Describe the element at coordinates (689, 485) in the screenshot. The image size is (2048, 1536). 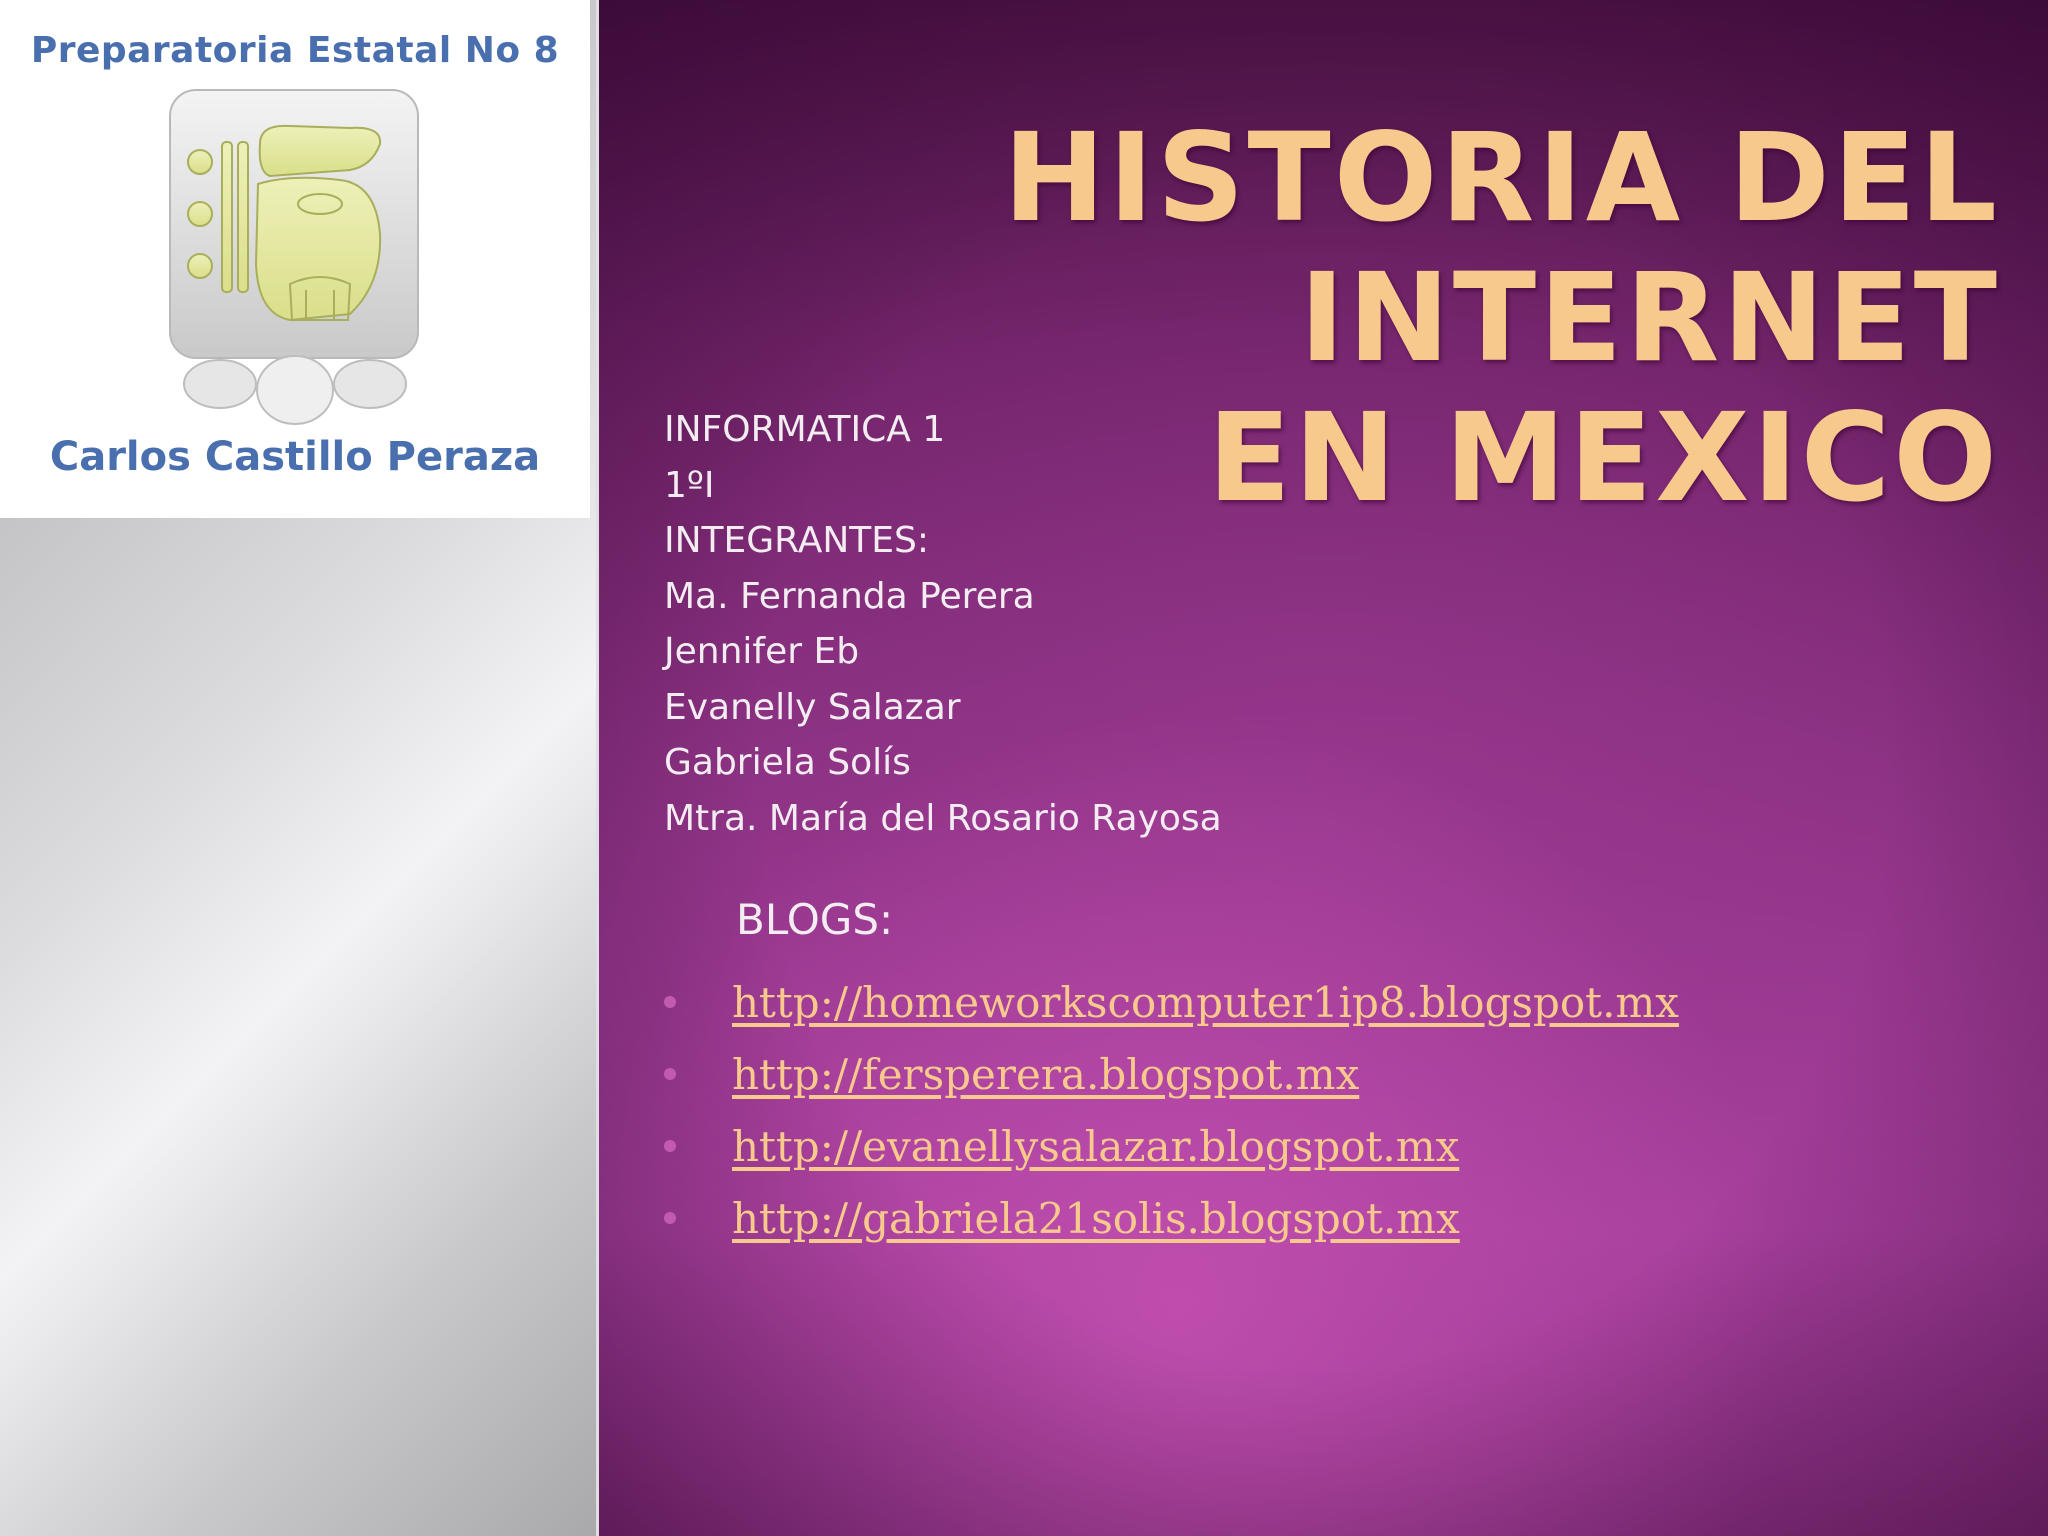
I see `info-line: 1ºI` at that location.